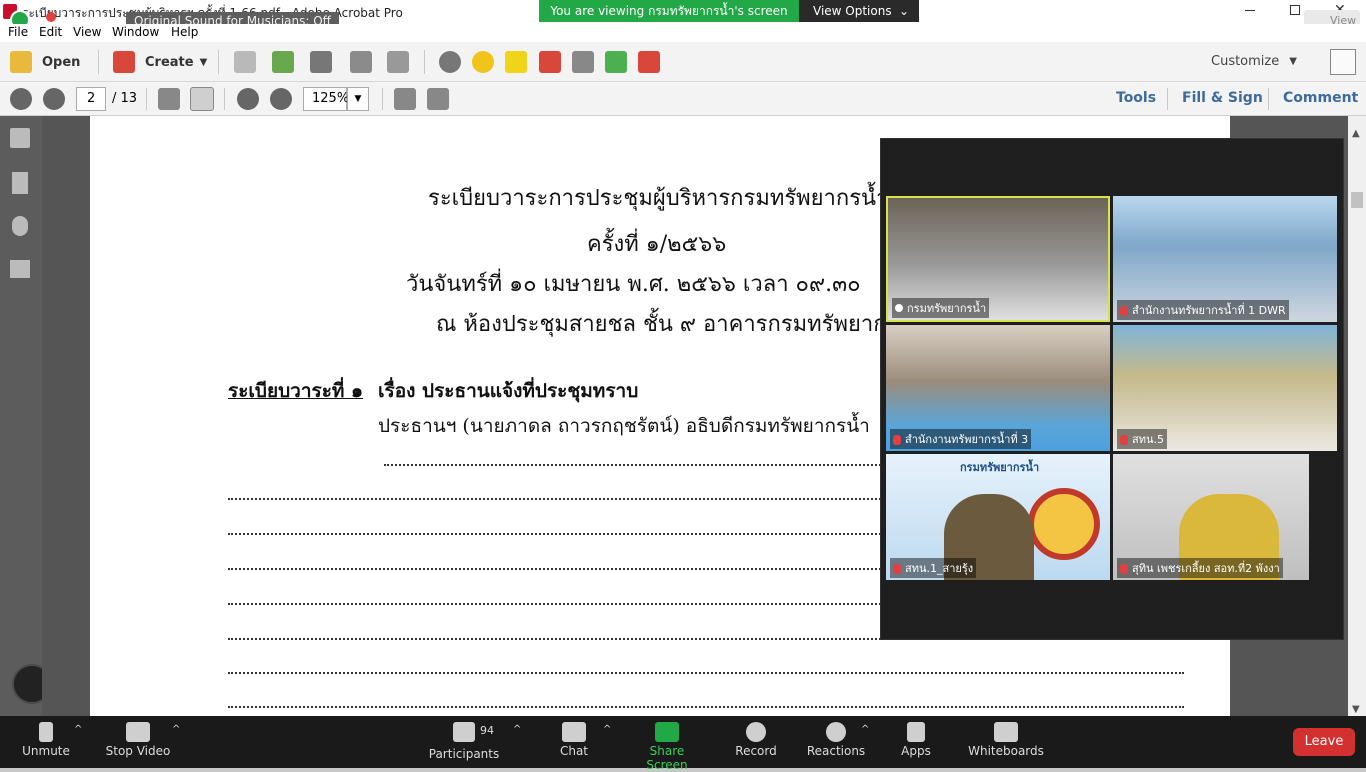 This screenshot has width=1366, height=772. What do you see at coordinates (1254, 61) in the screenshot?
I see `customize-button: Customize ▼` at bounding box center [1254, 61].